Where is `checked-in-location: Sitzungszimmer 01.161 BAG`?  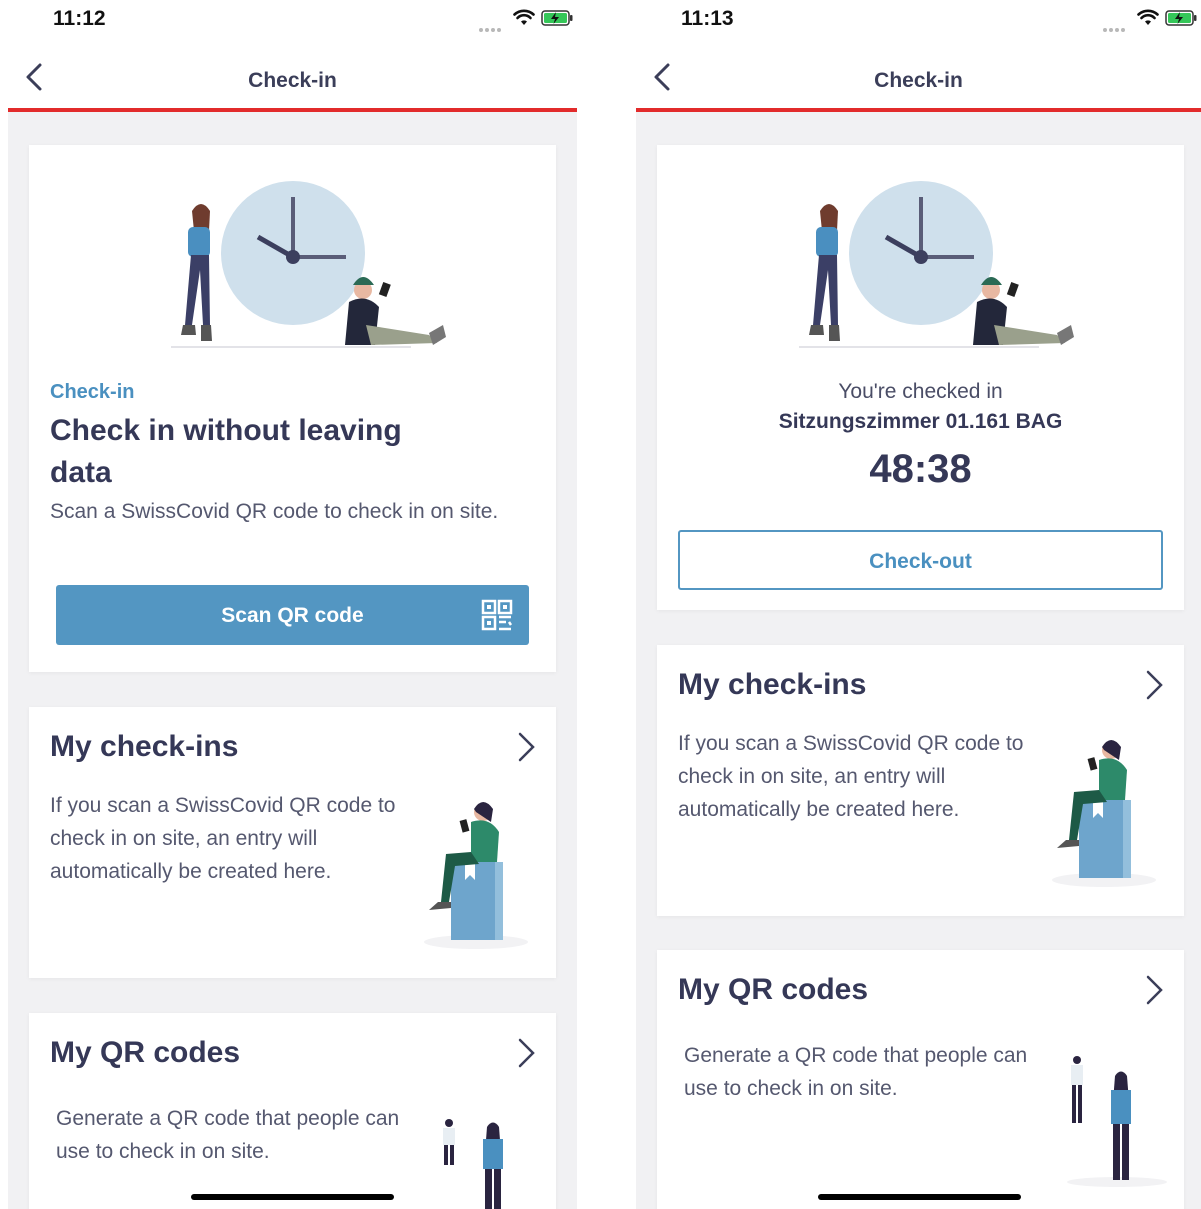 checked-in-location: Sitzungszimmer 01.161 BAG is located at coordinates (920, 421).